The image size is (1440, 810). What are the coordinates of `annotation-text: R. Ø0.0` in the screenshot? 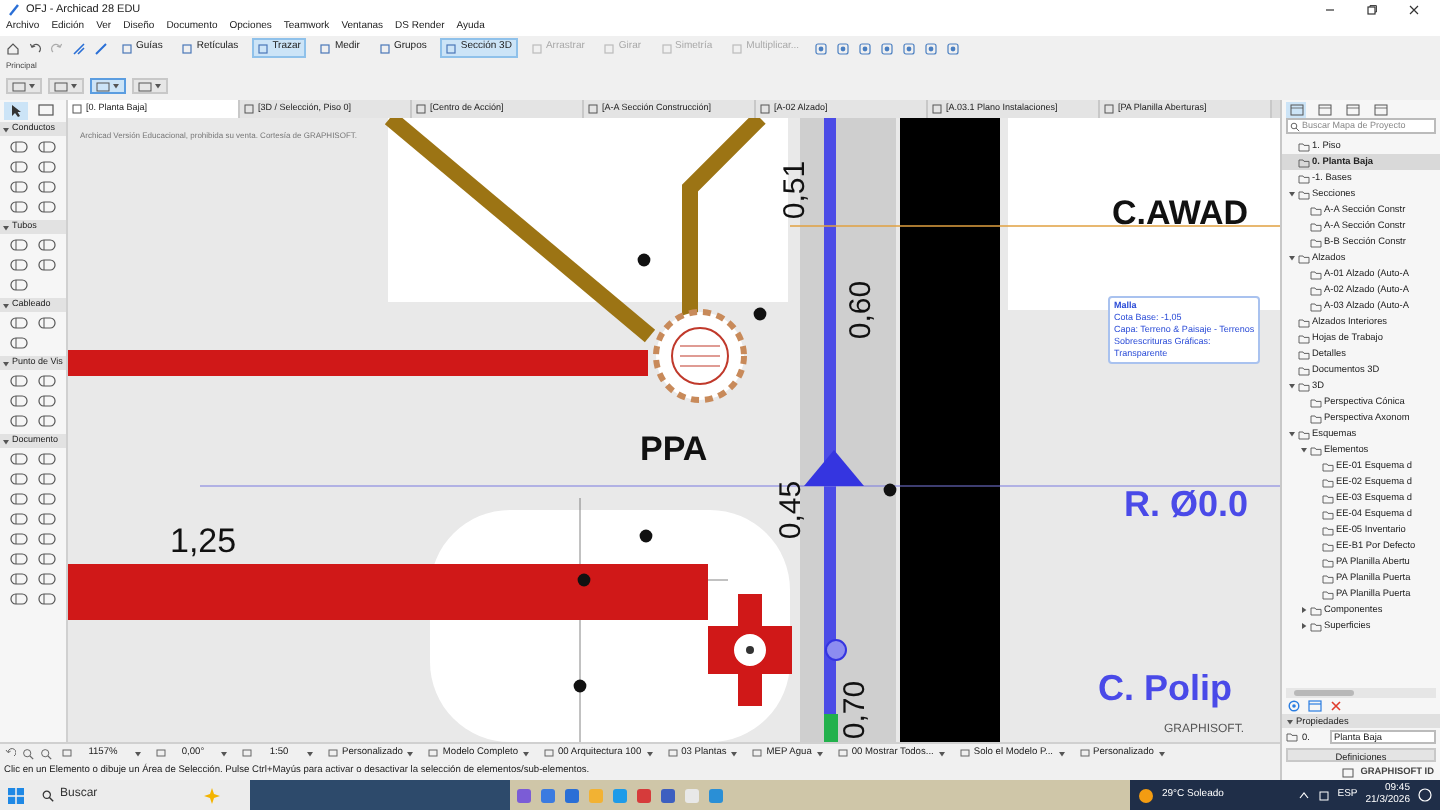 It's located at (1186, 504).